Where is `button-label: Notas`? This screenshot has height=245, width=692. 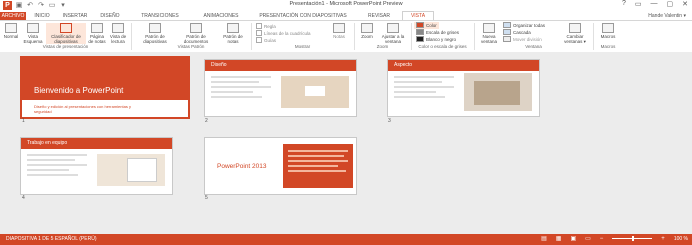
button-label: Notas is located at coordinates (339, 36).